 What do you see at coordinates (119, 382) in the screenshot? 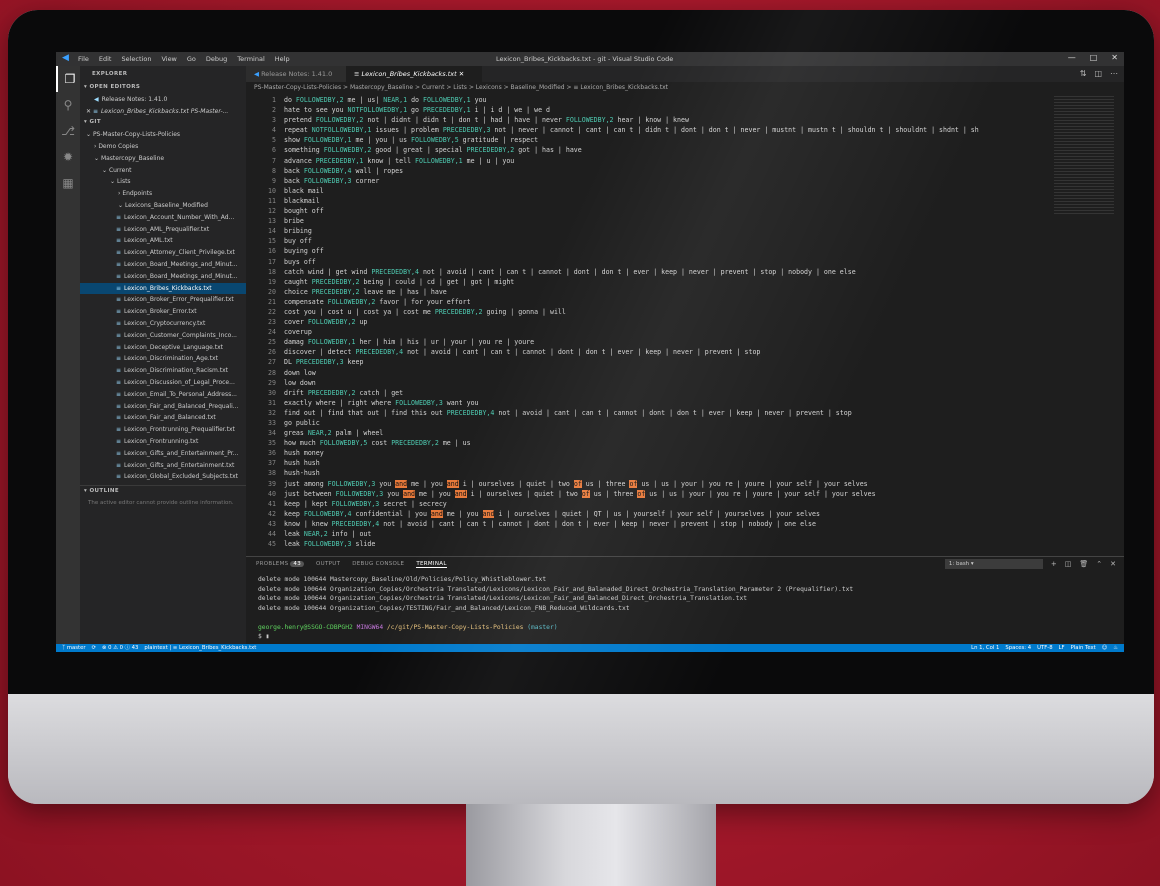
I see `file-icon: ≡` at bounding box center [119, 382].